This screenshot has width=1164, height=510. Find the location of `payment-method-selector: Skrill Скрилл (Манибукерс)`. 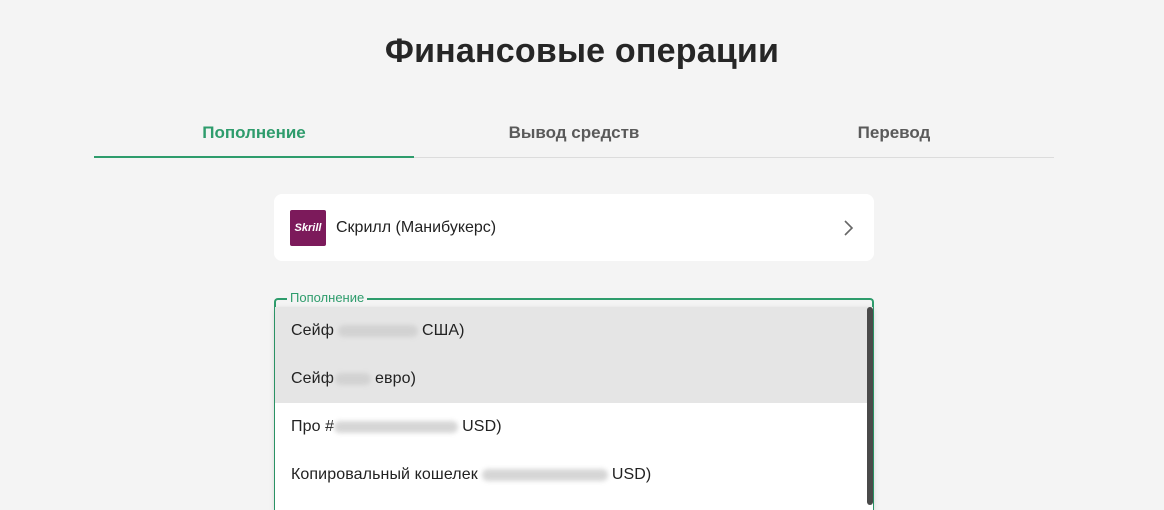

payment-method-selector: Skrill Скрилл (Манибукерс) is located at coordinates (574, 227).